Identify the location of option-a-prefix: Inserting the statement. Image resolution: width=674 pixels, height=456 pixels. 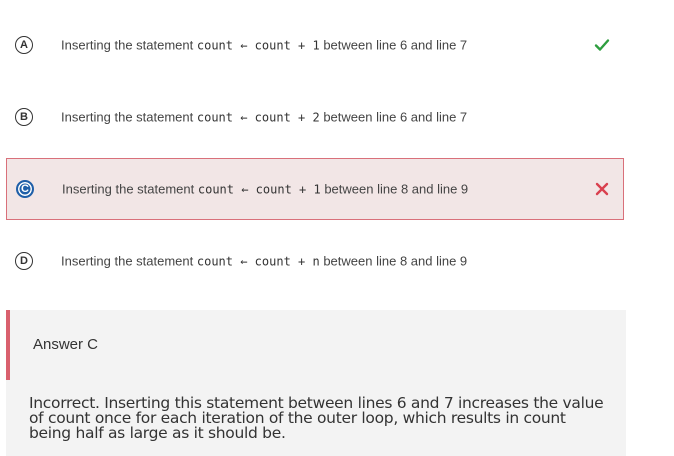
(127, 45).